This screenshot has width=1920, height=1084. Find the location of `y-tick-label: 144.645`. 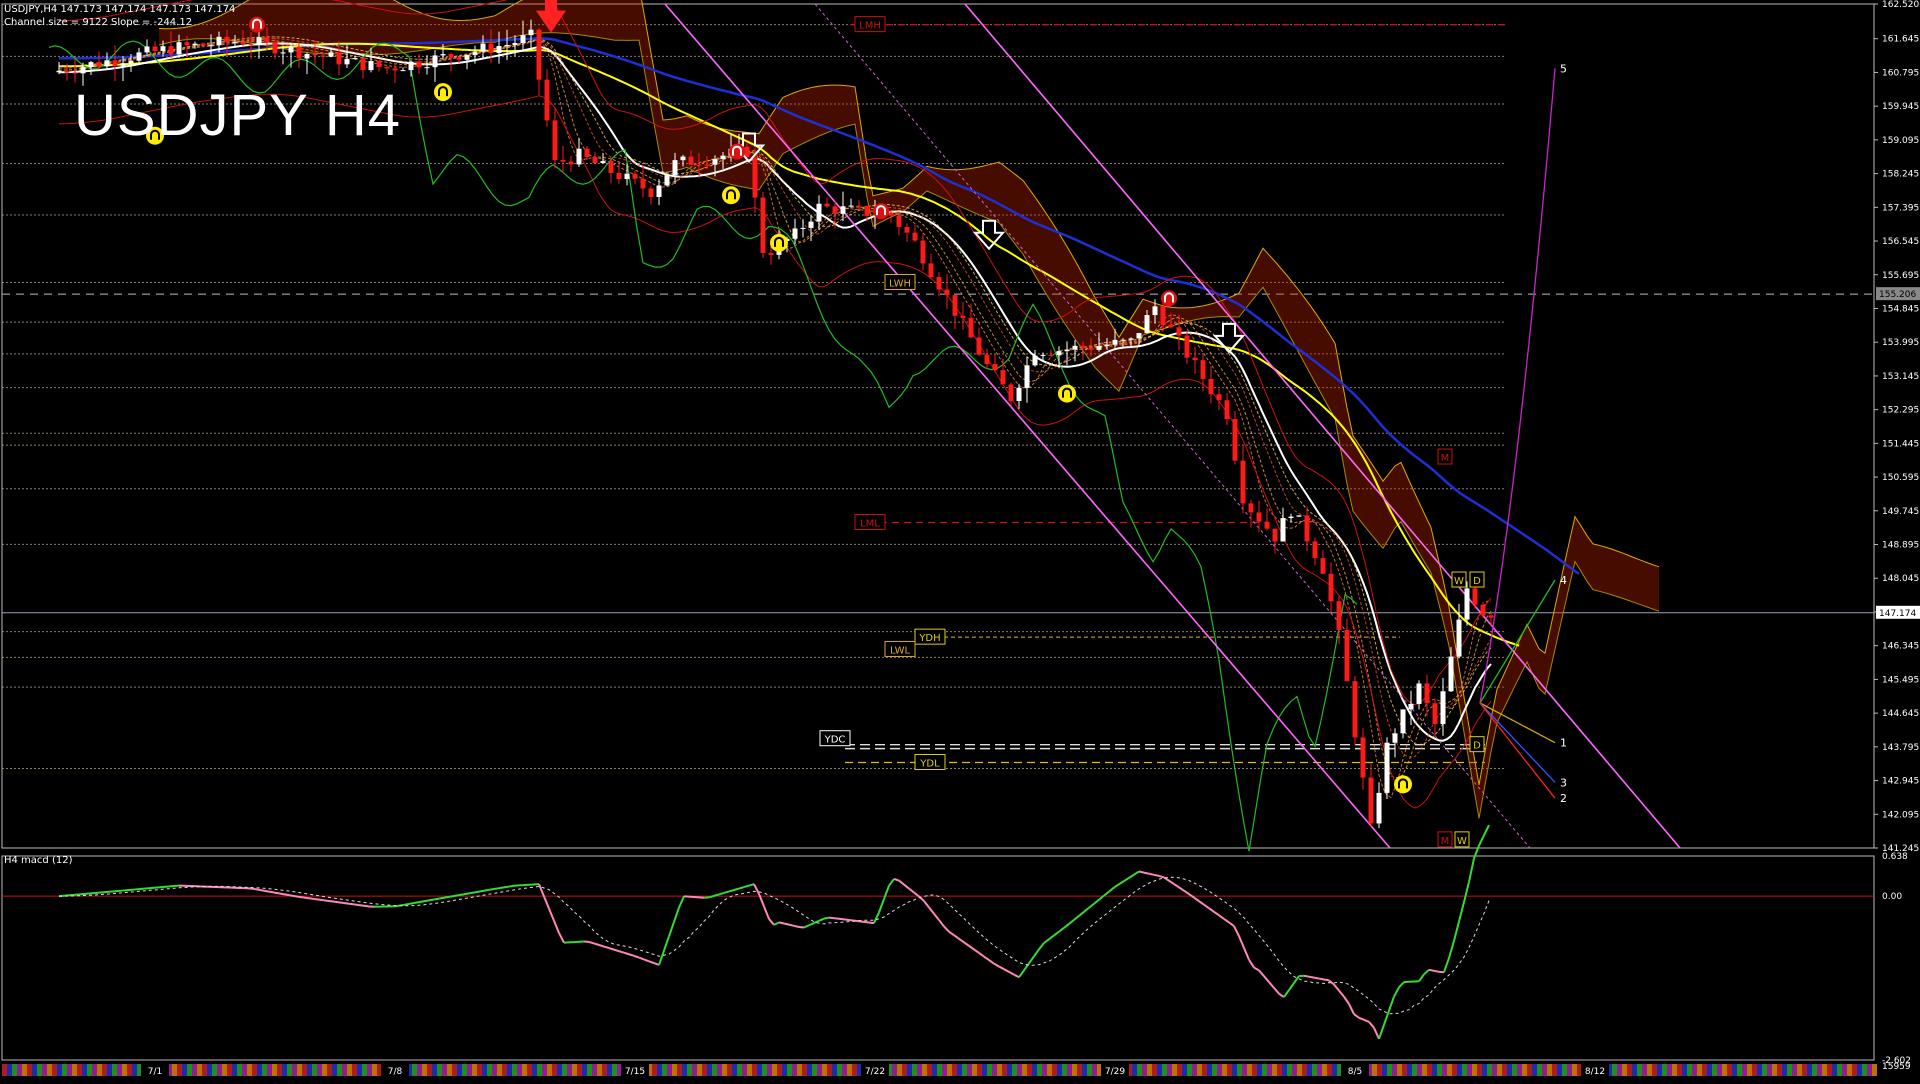

y-tick-label: 144.645 is located at coordinates (1900, 714).